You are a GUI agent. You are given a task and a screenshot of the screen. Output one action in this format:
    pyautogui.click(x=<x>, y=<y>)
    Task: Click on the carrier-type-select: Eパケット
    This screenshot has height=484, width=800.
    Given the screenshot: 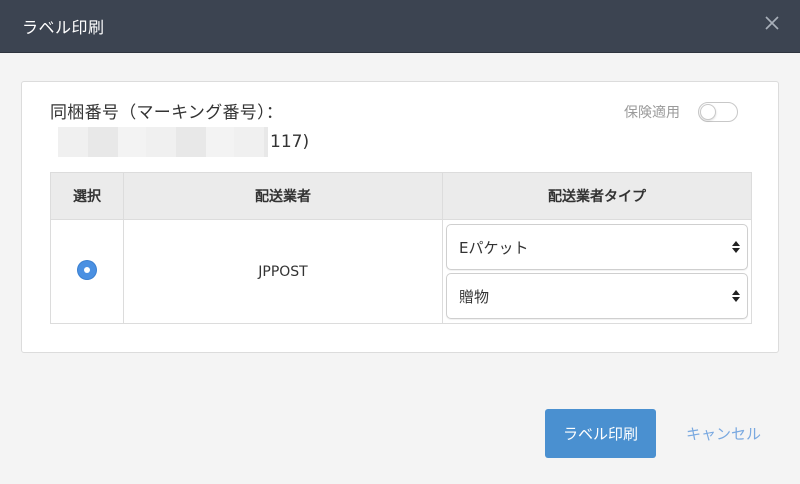 What is the action you would take?
    pyautogui.click(x=597, y=247)
    